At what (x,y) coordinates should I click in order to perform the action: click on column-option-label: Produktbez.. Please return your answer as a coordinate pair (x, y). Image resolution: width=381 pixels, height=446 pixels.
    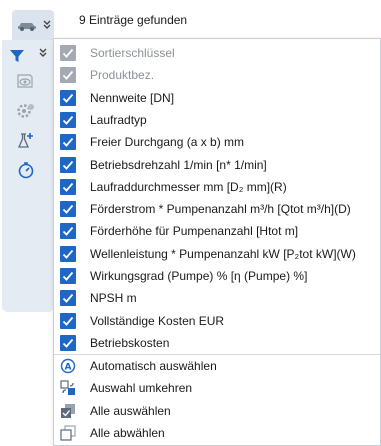
    Looking at the image, I should click on (122, 75).